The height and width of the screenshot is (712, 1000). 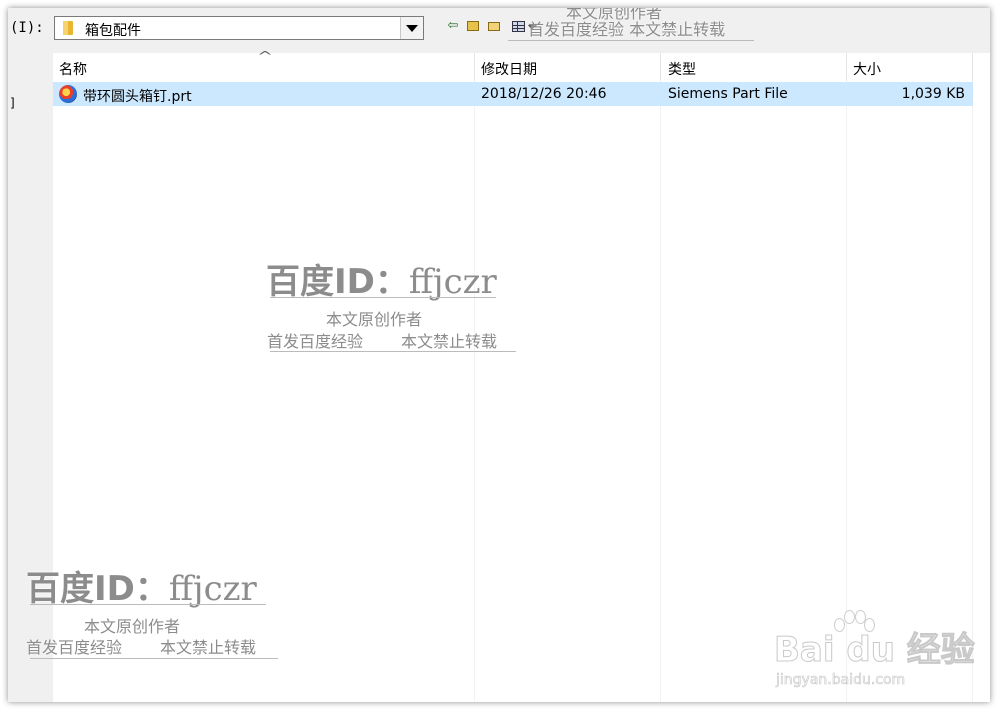 What do you see at coordinates (208, 647) in the screenshot?
I see `watermark-corner-noreprint: 本文禁止转载` at bounding box center [208, 647].